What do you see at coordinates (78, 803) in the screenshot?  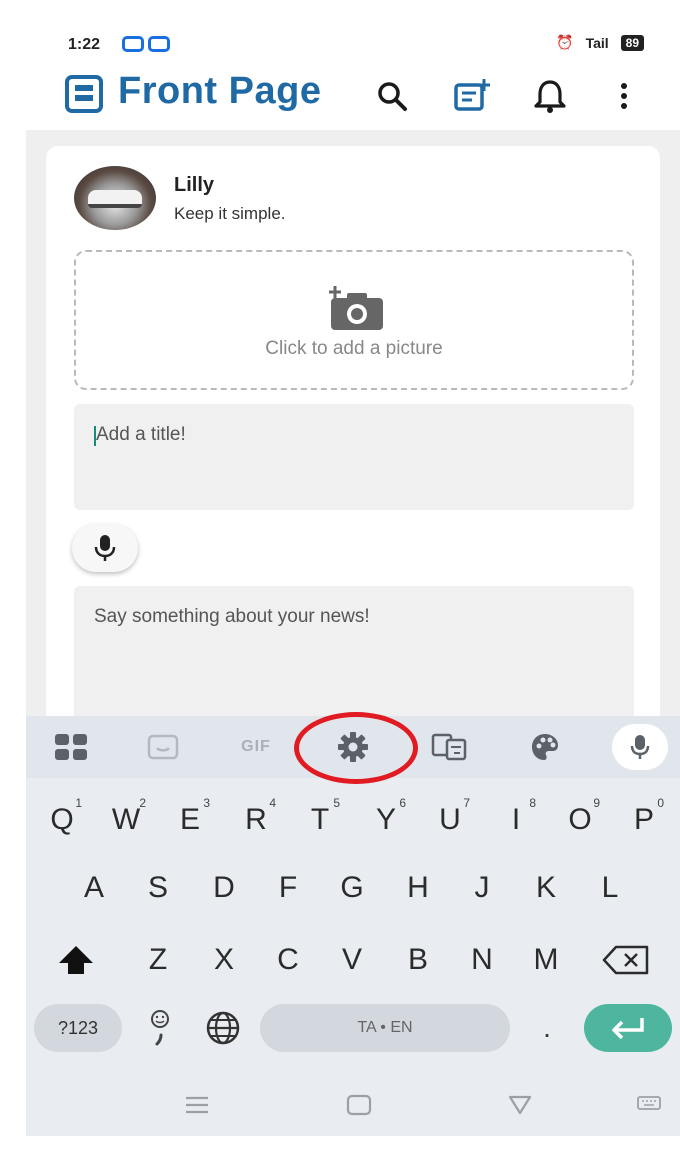 I see `key-hint: 1` at bounding box center [78, 803].